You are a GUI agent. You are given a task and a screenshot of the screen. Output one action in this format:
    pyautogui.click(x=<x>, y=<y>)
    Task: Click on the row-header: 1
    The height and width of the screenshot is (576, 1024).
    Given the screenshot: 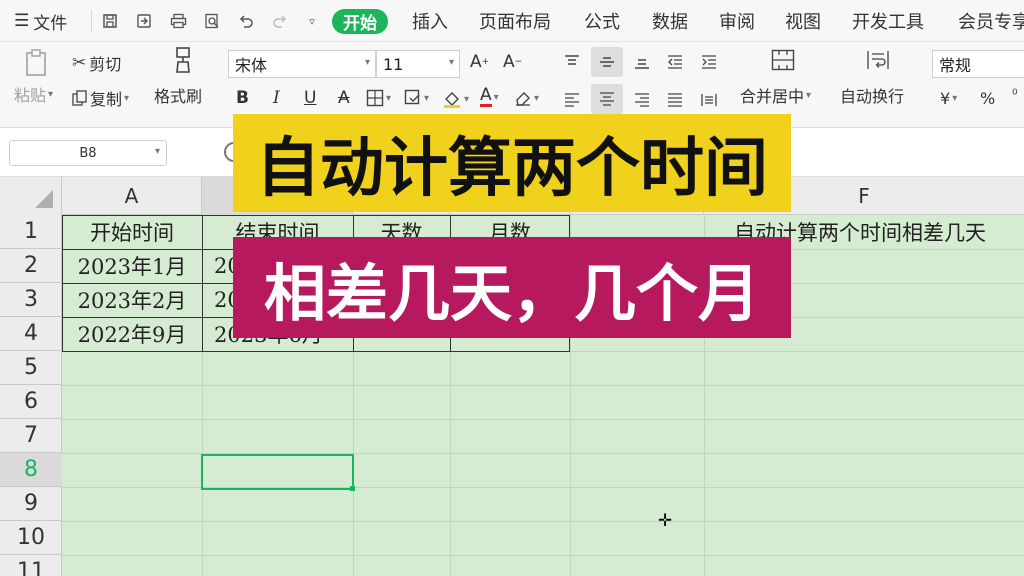 What is the action you would take?
    pyautogui.click(x=31, y=232)
    